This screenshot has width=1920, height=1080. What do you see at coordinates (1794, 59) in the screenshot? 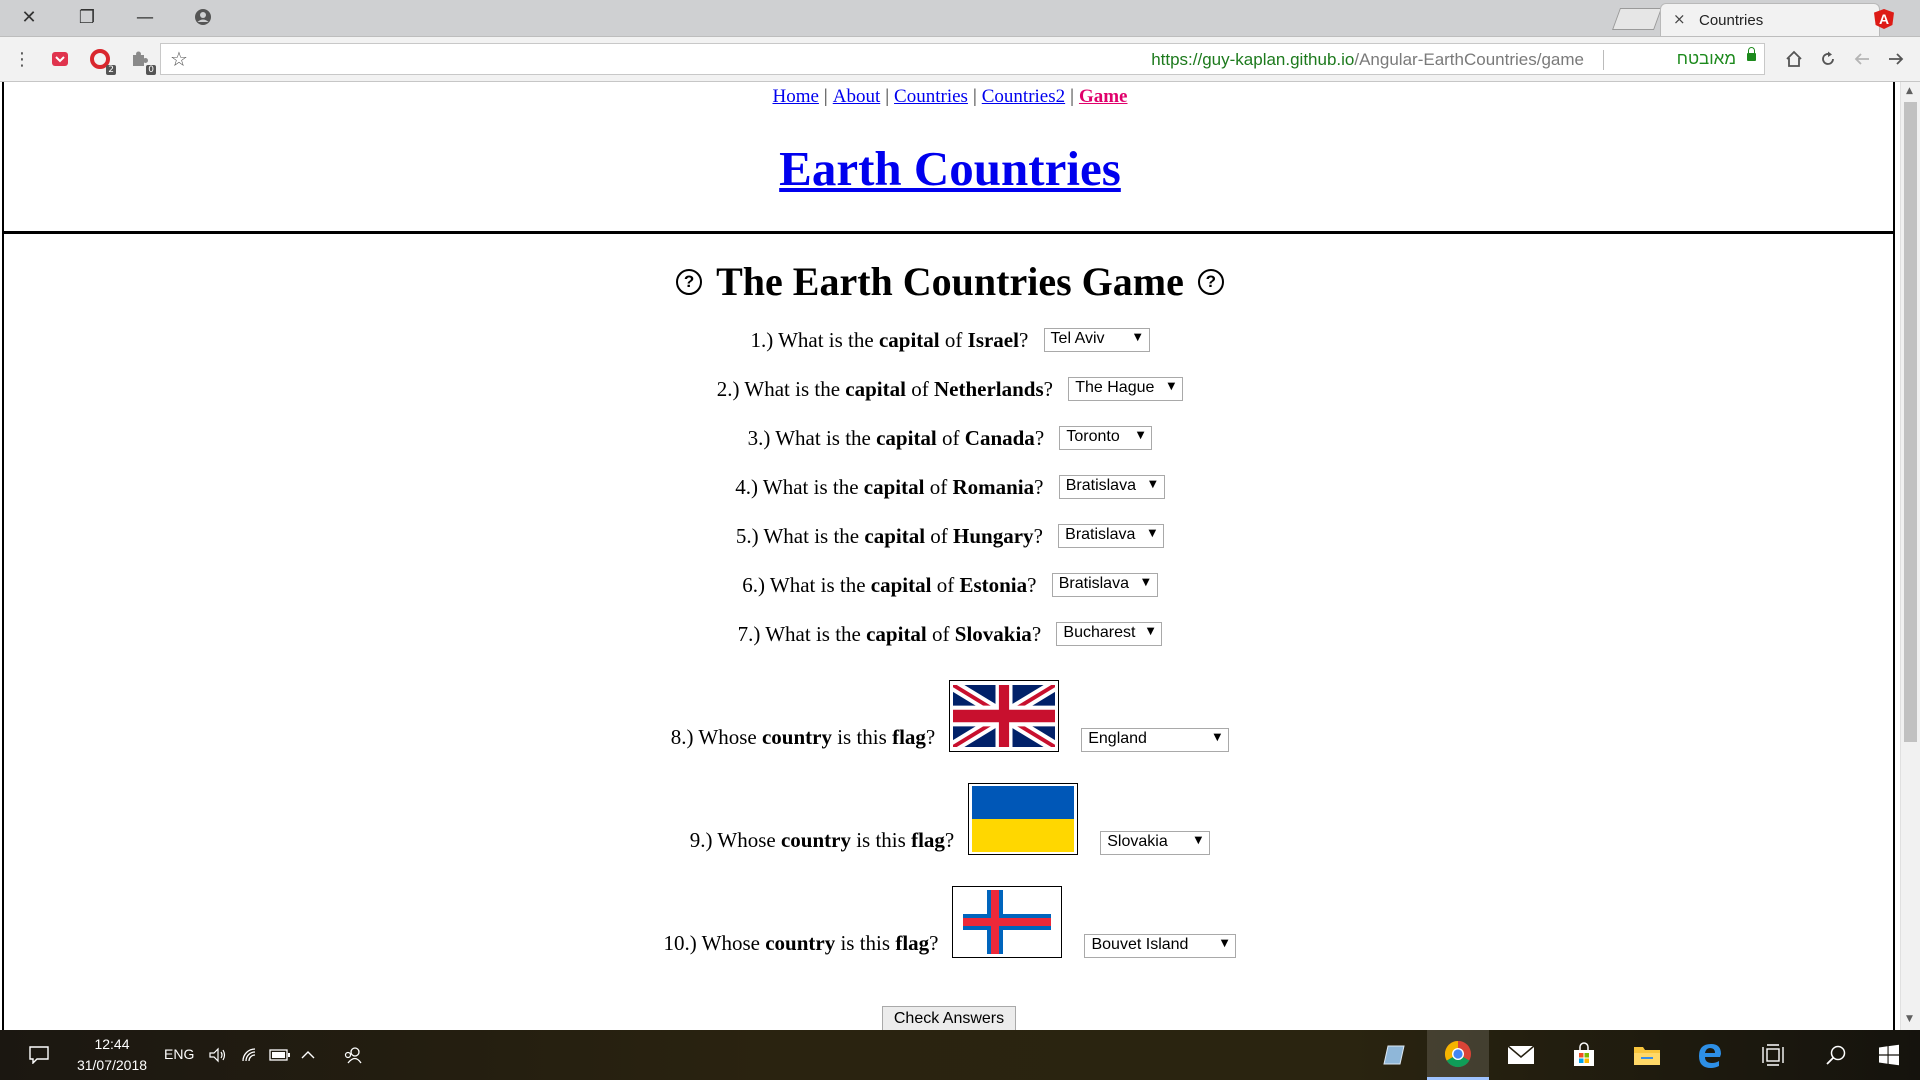
I see `home-button` at bounding box center [1794, 59].